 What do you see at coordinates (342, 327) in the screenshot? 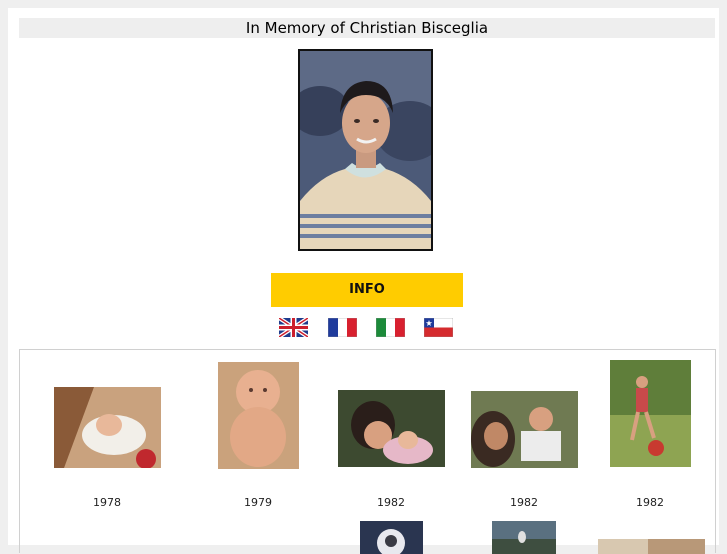
I see `france-flag-icon` at bounding box center [342, 327].